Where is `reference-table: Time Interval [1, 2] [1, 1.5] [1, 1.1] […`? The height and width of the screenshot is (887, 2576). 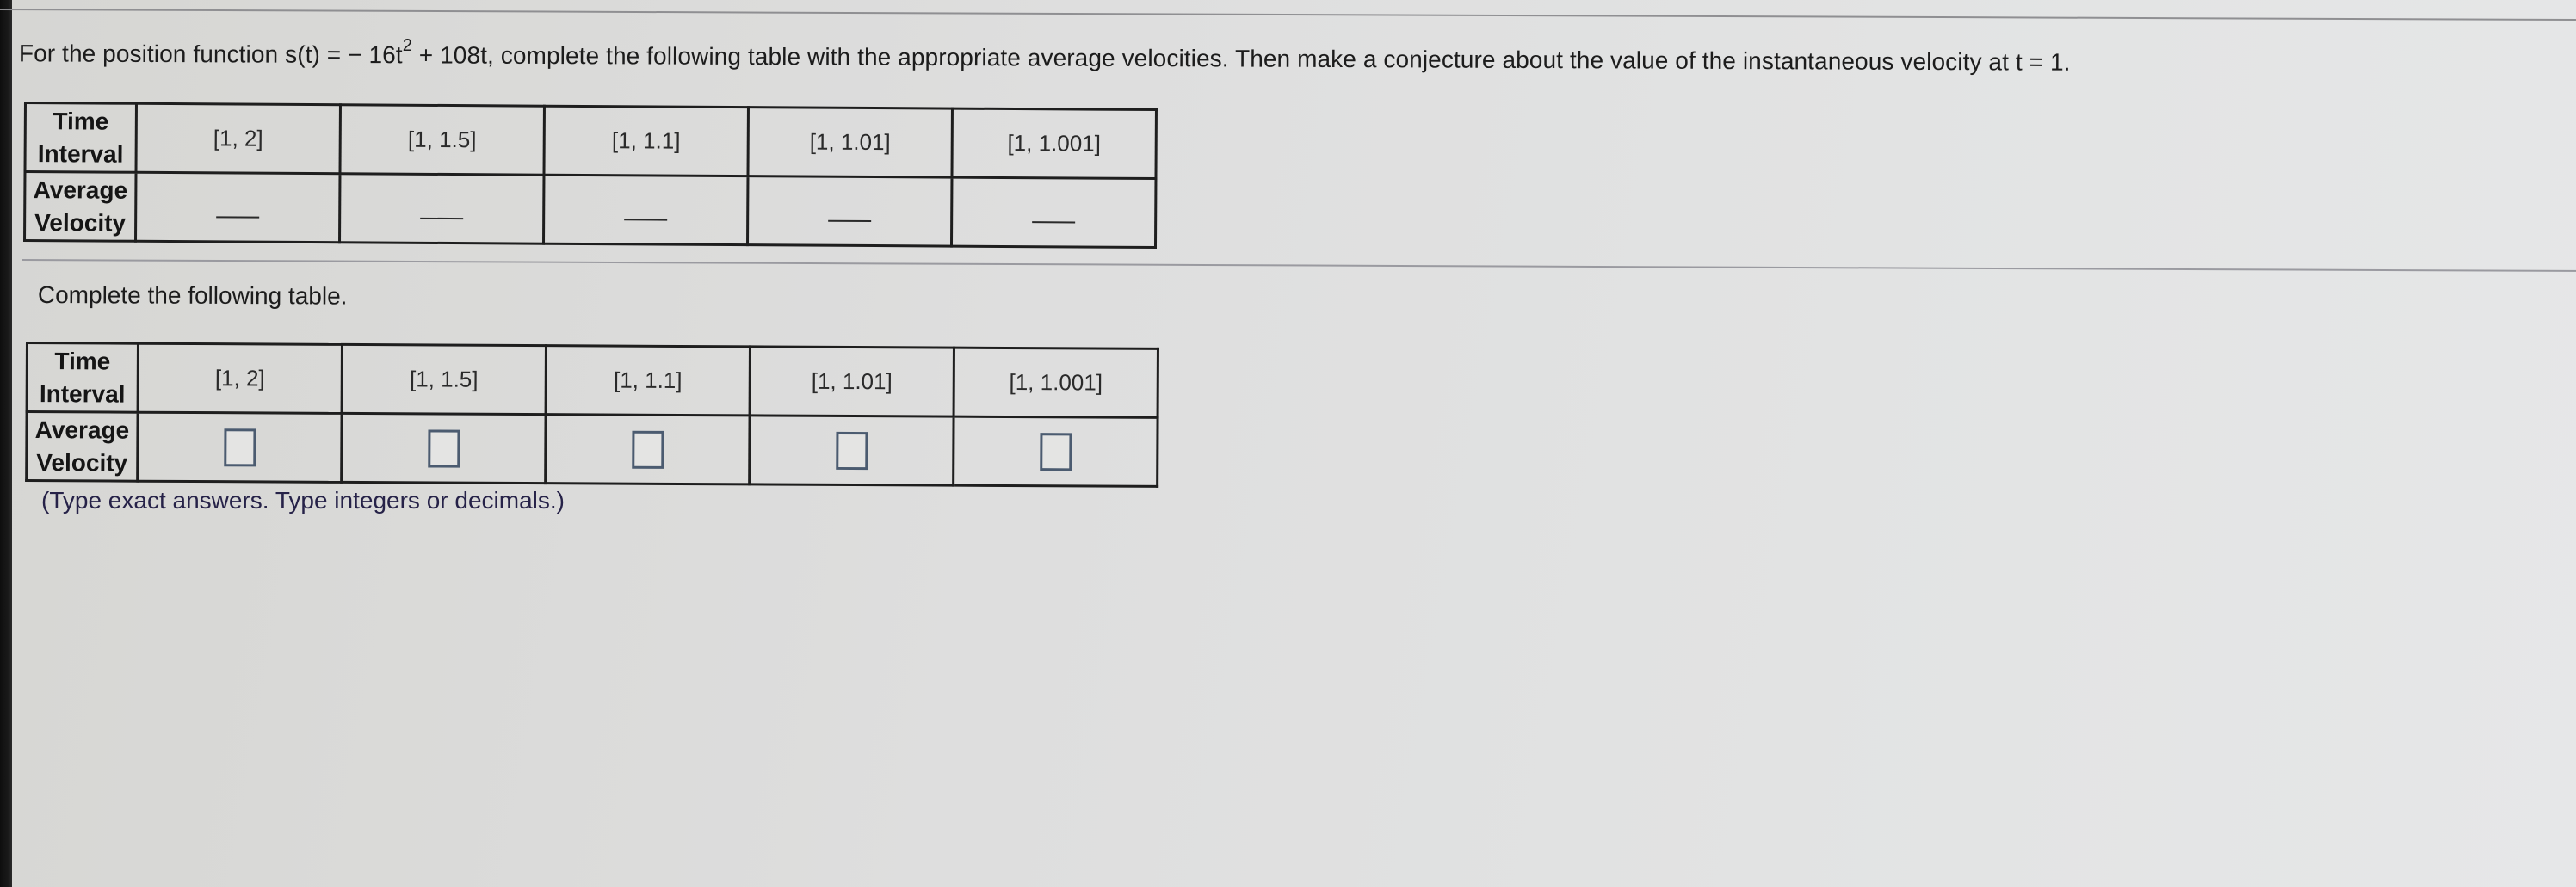
reference-table: Time Interval [1, 2] [1, 1.5] [1, 1.1] [… is located at coordinates (590, 175).